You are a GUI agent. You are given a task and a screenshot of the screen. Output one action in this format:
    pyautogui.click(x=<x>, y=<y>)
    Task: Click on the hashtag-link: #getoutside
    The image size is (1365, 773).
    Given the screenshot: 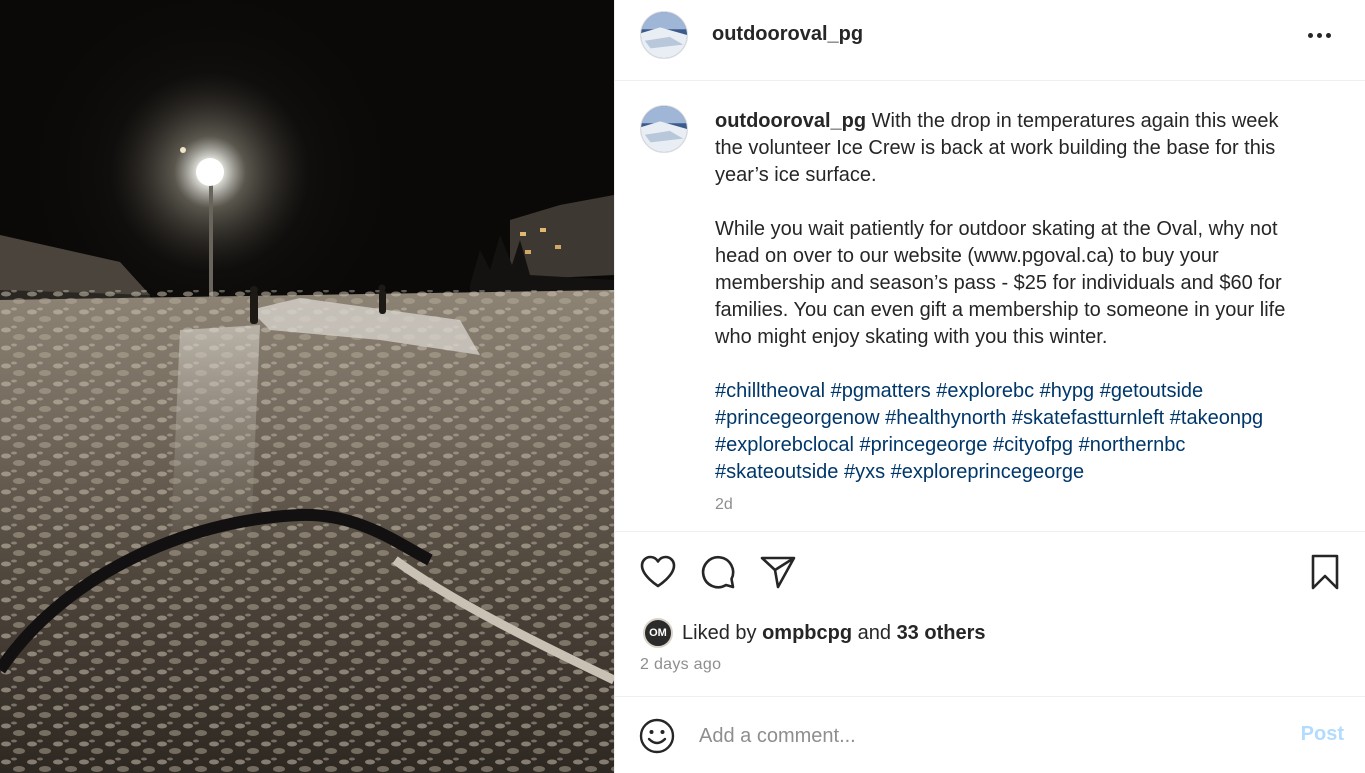 What is the action you would take?
    pyautogui.click(x=1151, y=391)
    